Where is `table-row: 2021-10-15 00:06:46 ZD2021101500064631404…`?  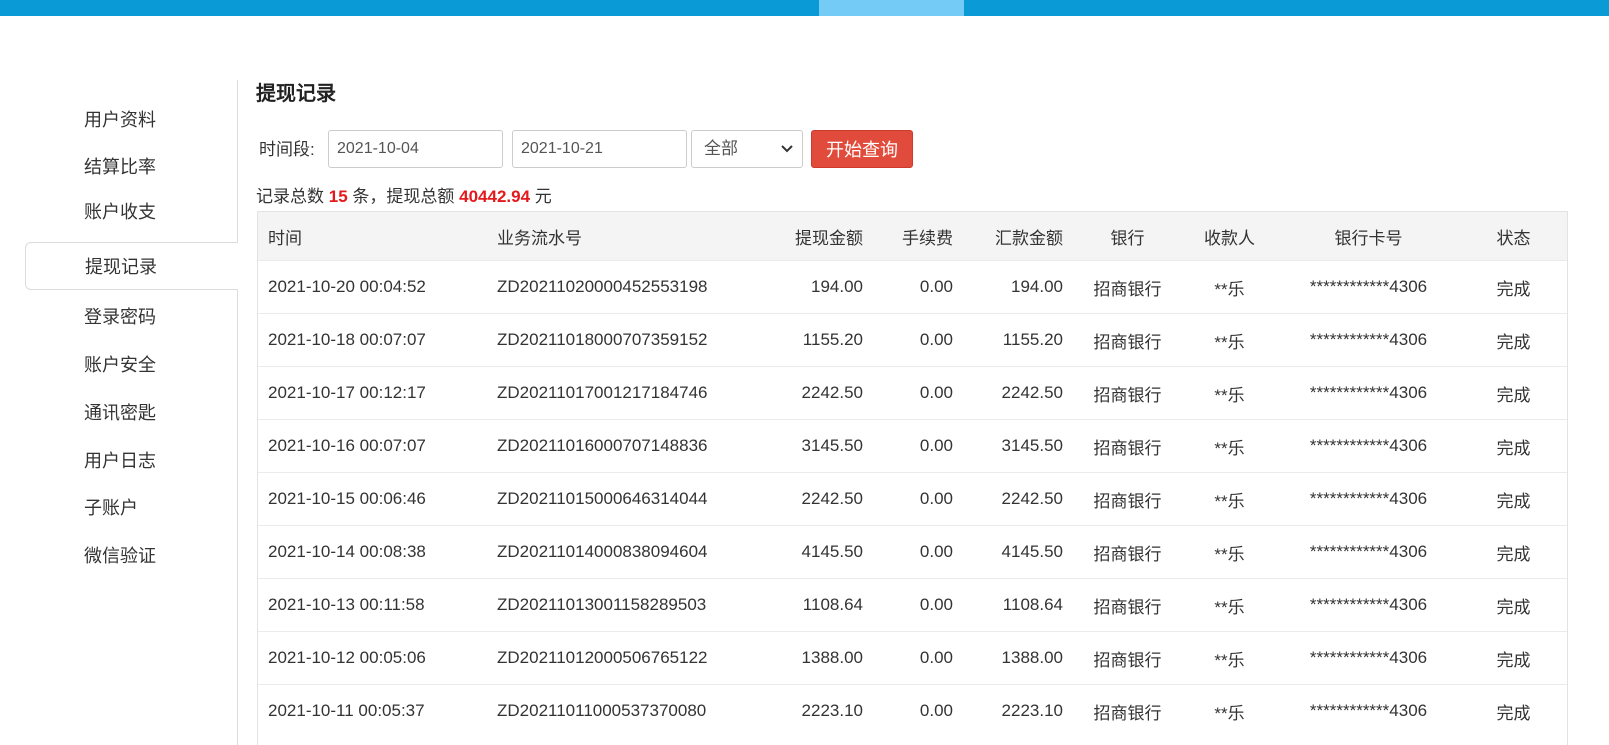
table-row: 2021-10-15 00:06:46 ZD2021101500064631404… is located at coordinates (912, 499).